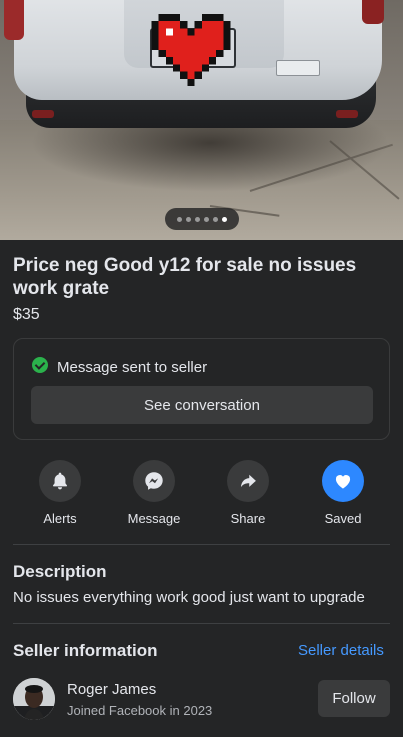 This screenshot has height=737, width=403. I want to click on message-action: Message, so click(154, 493).